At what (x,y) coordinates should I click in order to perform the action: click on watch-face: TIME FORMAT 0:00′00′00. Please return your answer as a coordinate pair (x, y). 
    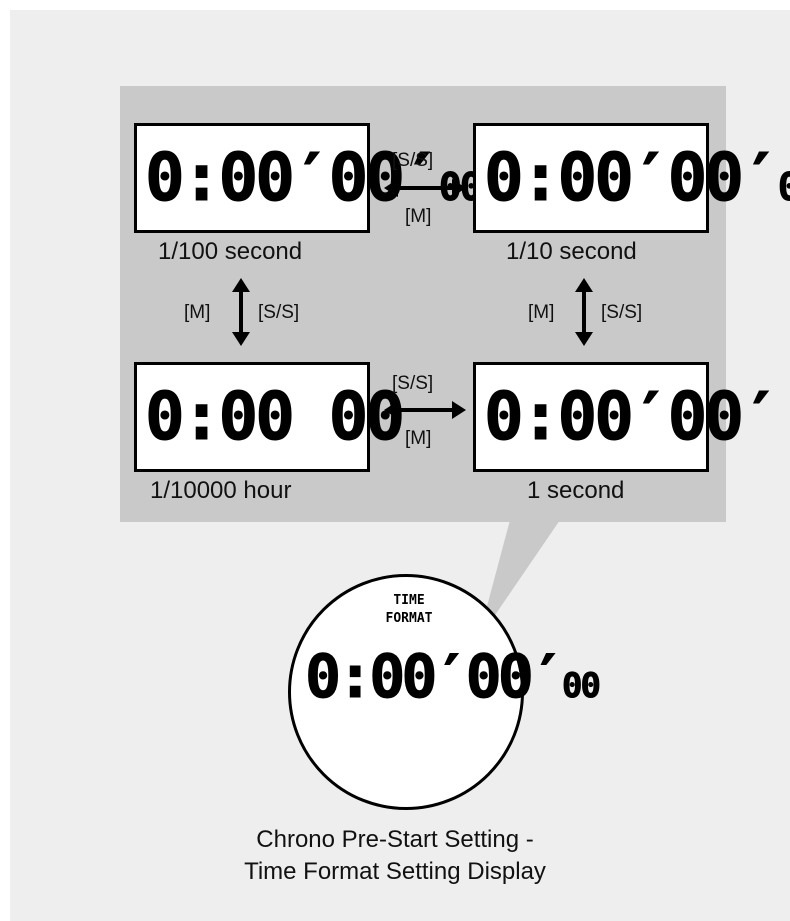
    Looking at the image, I should click on (444, 692).